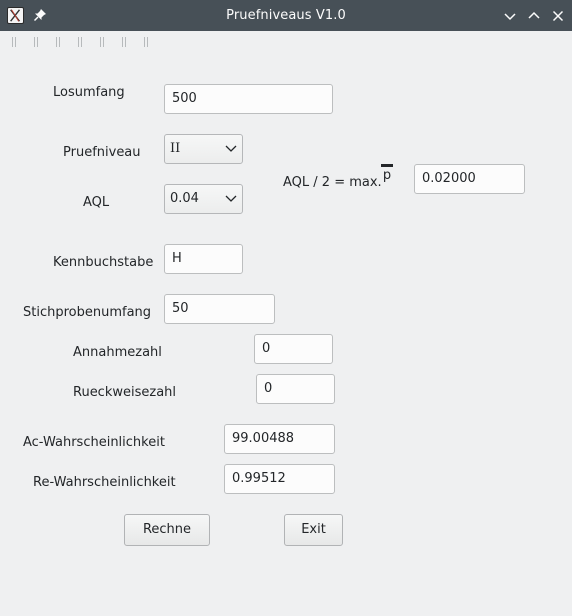 The image size is (572, 616). I want to click on rechne-button: Rechne, so click(167, 530).